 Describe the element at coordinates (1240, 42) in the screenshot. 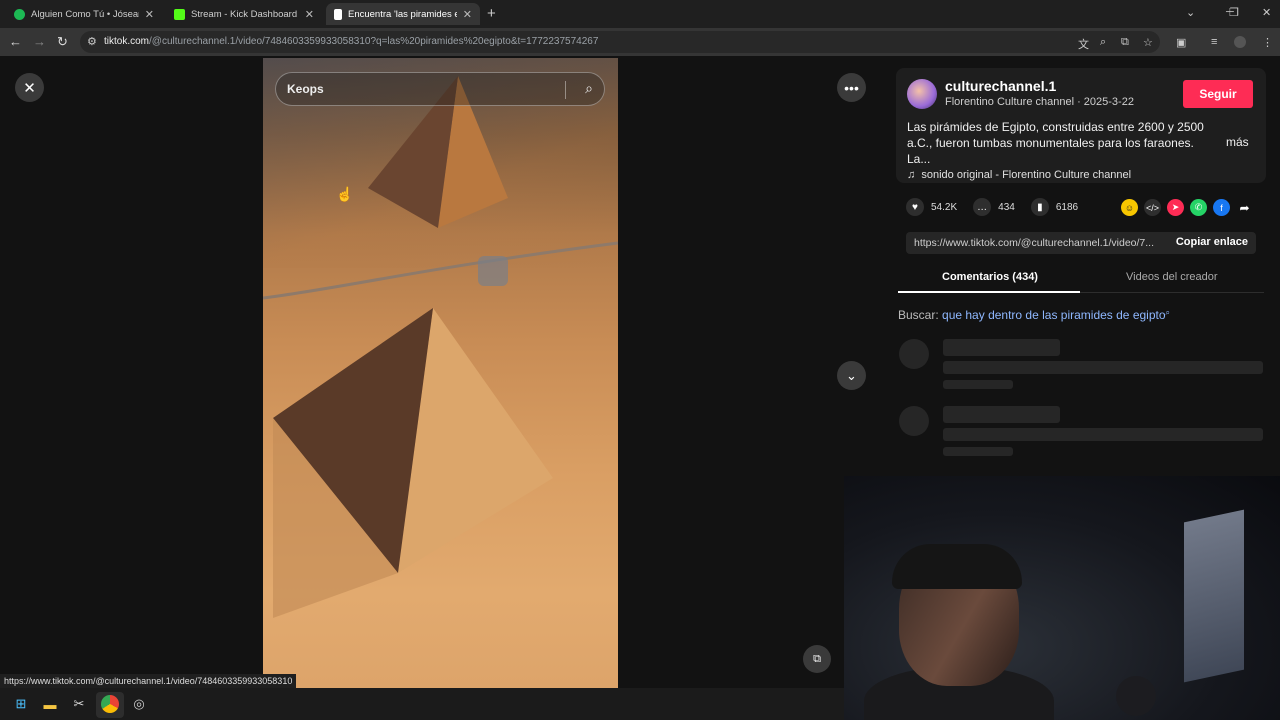

I see `profile-avatar` at that location.